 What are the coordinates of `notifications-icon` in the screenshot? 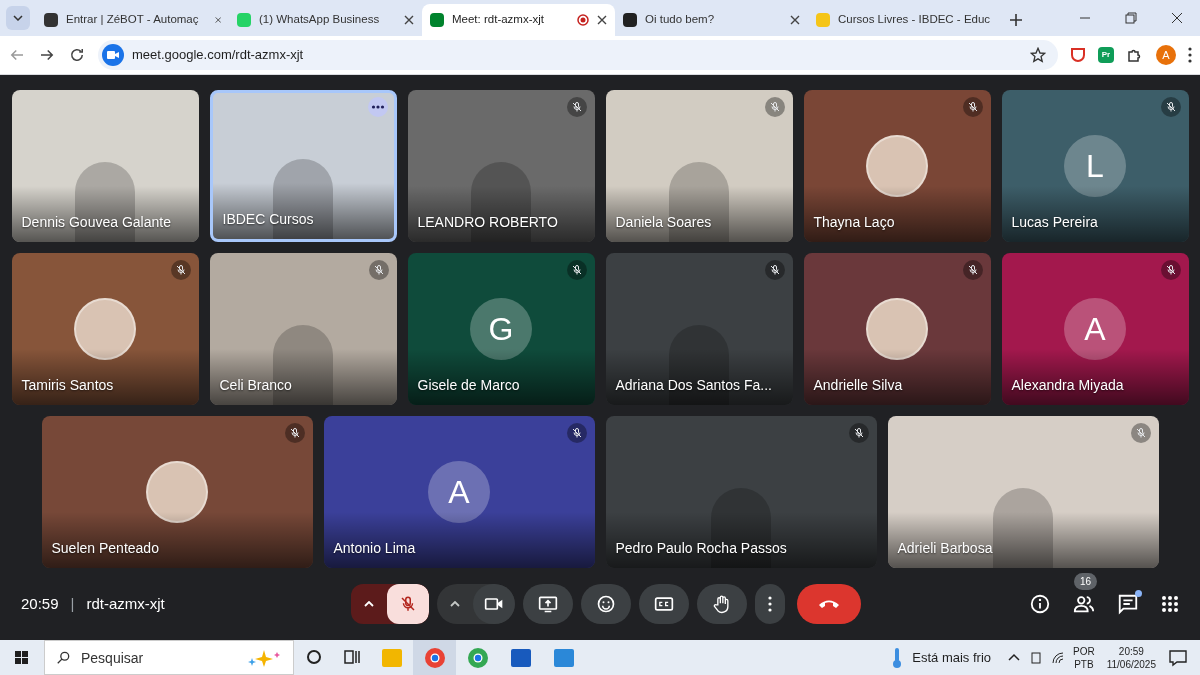 It's located at (1178, 657).